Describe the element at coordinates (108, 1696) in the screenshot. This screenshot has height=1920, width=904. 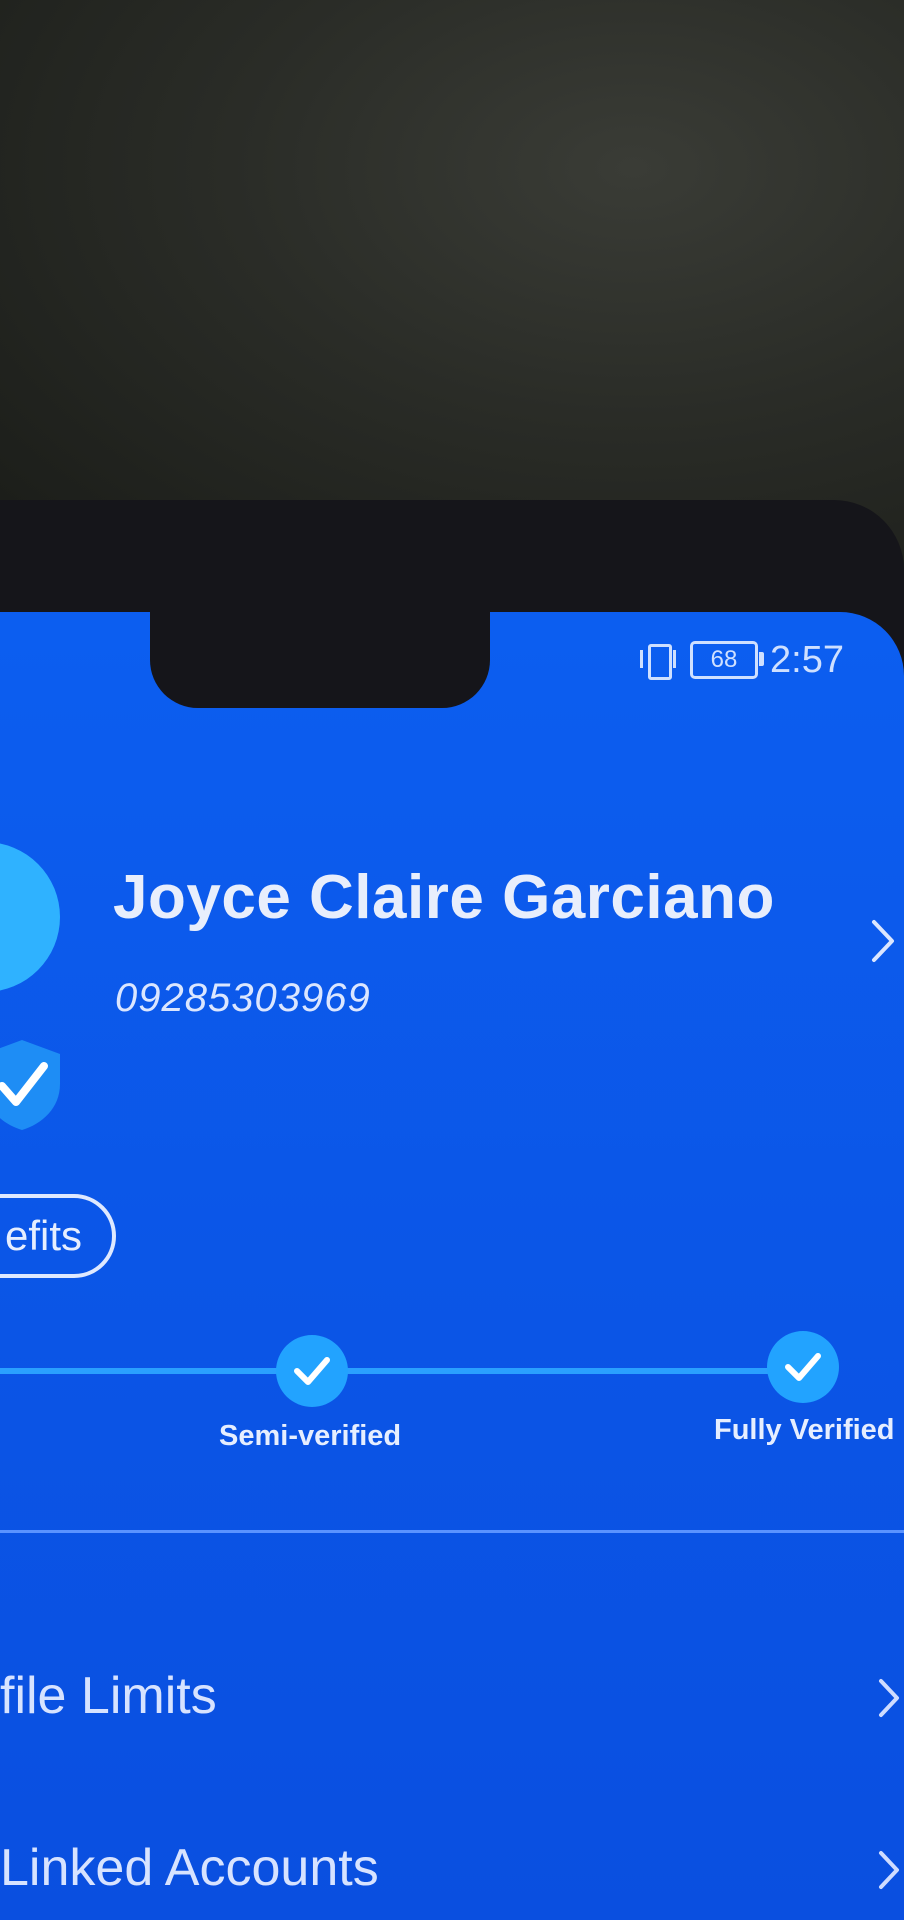
I see `menu-item-label: file Limits` at that location.